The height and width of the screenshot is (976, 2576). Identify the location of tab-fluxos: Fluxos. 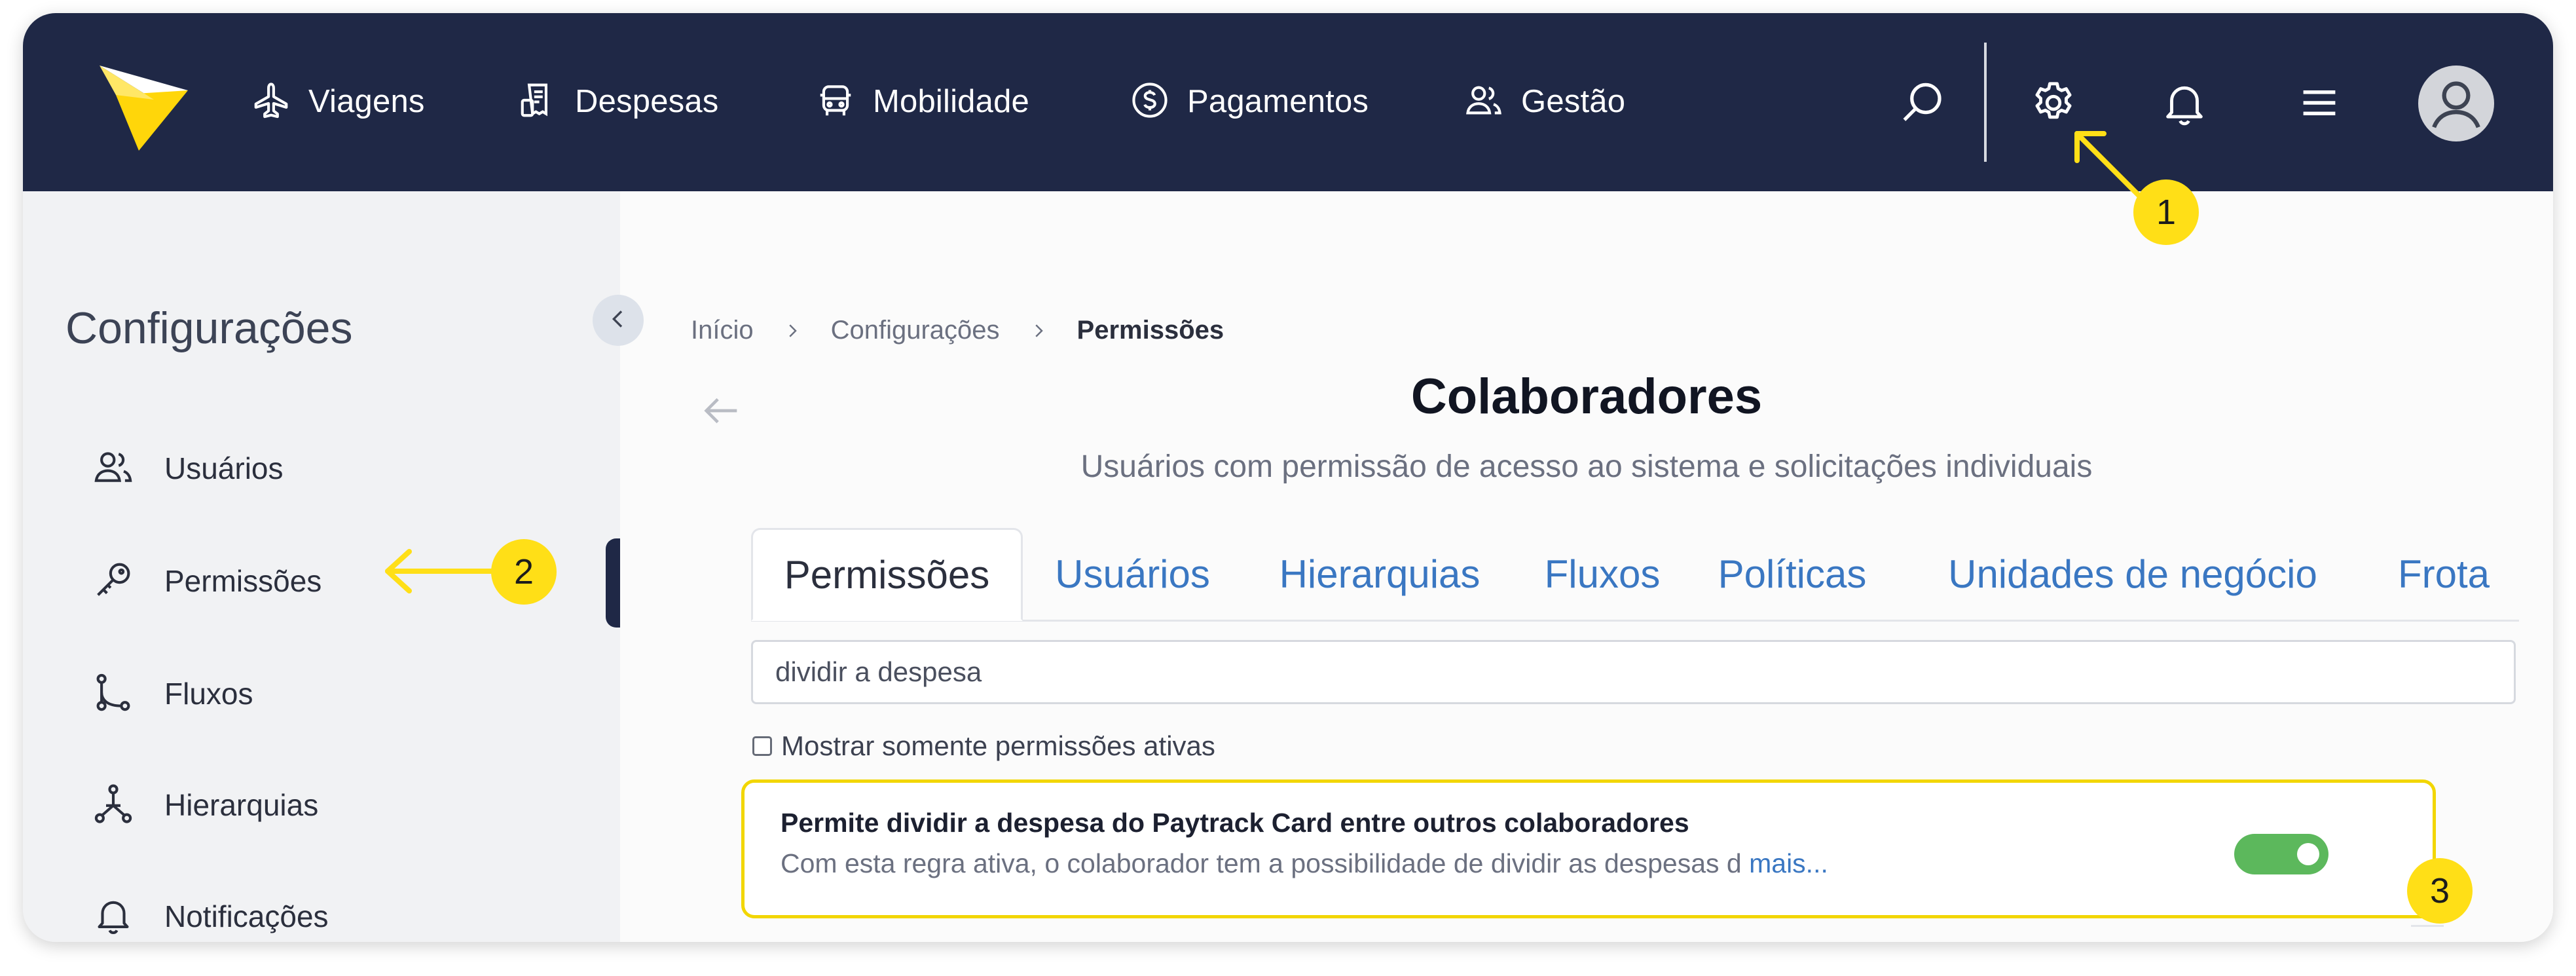
(1602, 574).